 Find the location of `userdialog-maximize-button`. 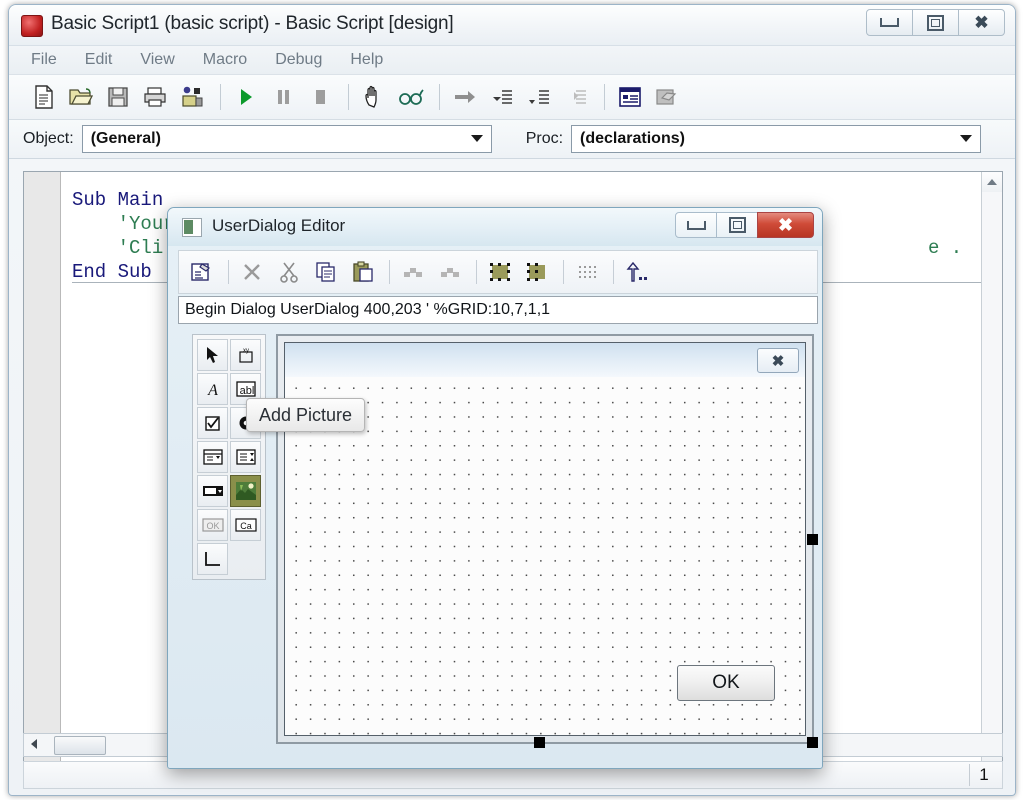

userdialog-maximize-button is located at coordinates (737, 225).